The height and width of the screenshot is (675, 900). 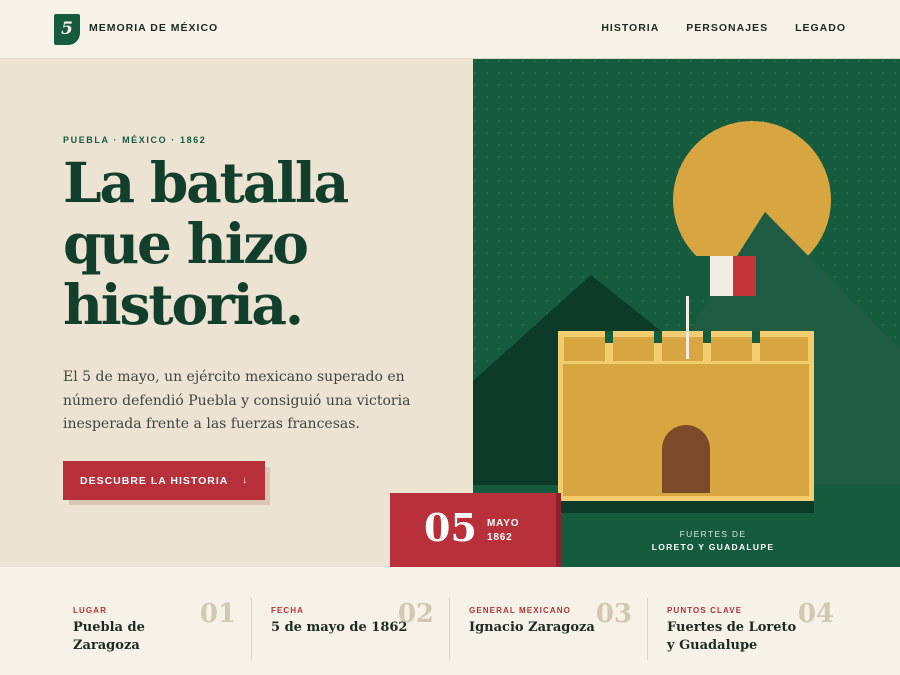 What do you see at coordinates (154, 480) in the screenshot?
I see `cta-label: DESCUBRE LA HISTORIA` at bounding box center [154, 480].